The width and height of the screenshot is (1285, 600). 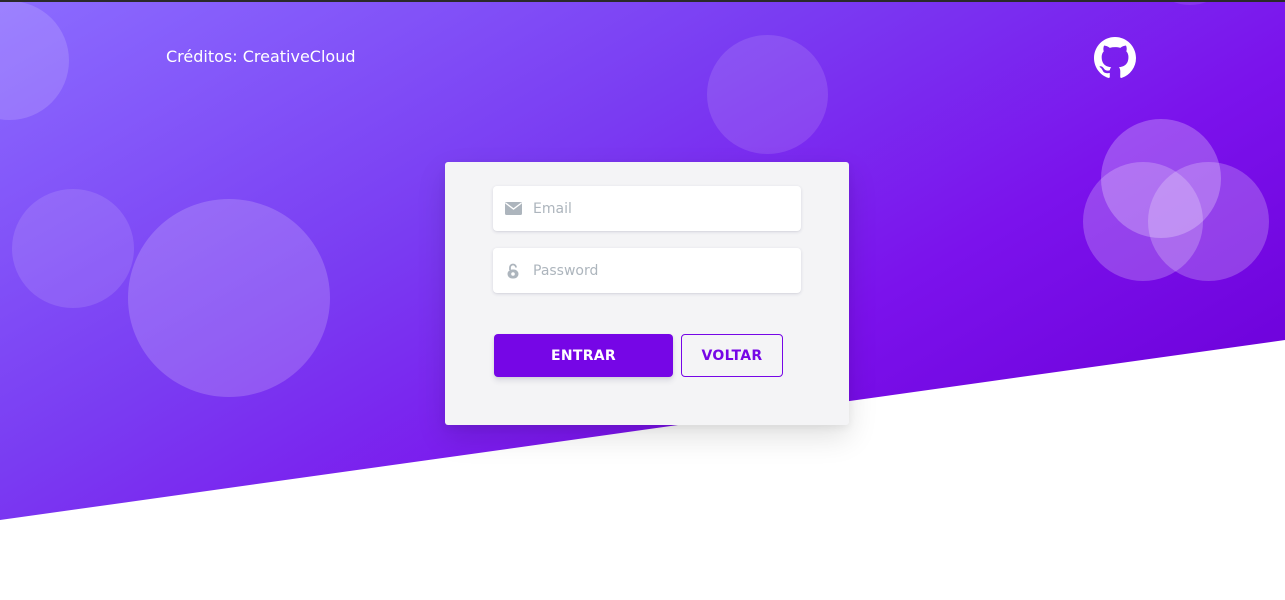 What do you see at coordinates (261, 56) in the screenshot?
I see `credits-link: Créditos: CreativeCloud` at bounding box center [261, 56].